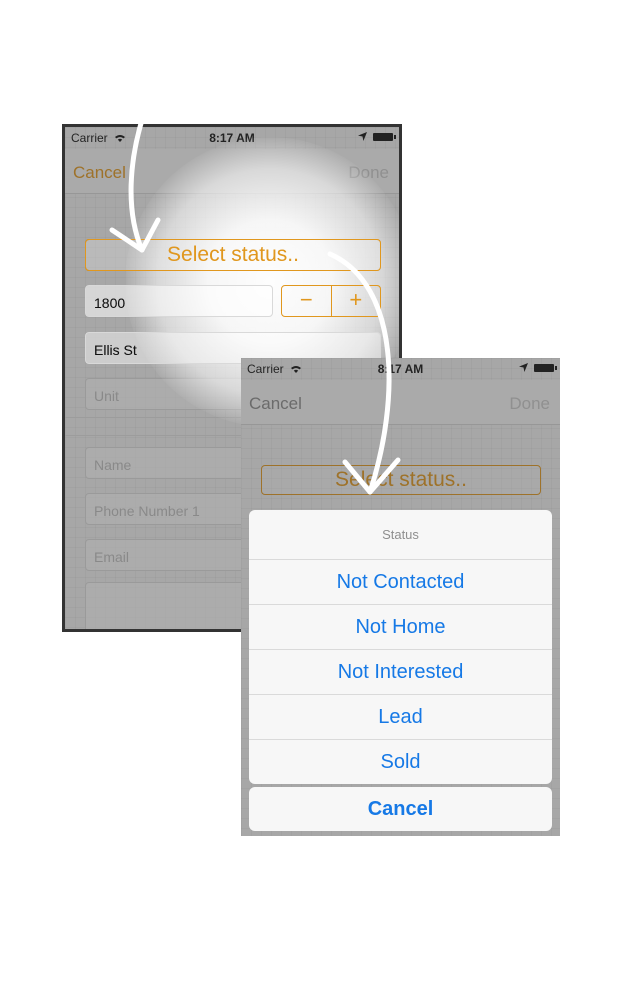 This screenshot has width=640, height=1008. What do you see at coordinates (371, 476) in the screenshot?
I see `arrowhead` at bounding box center [371, 476].